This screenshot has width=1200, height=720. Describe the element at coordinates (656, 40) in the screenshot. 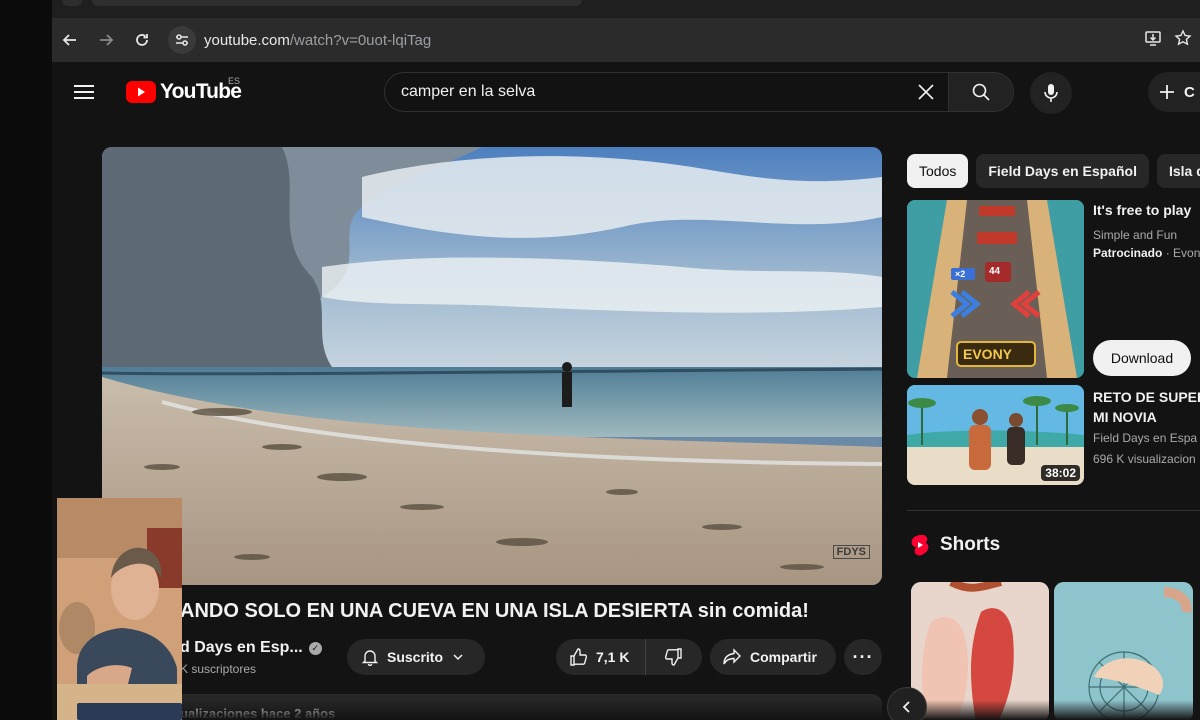

I see `address-bar: youtube.com/watch?v=0uot-lqiTag` at that location.